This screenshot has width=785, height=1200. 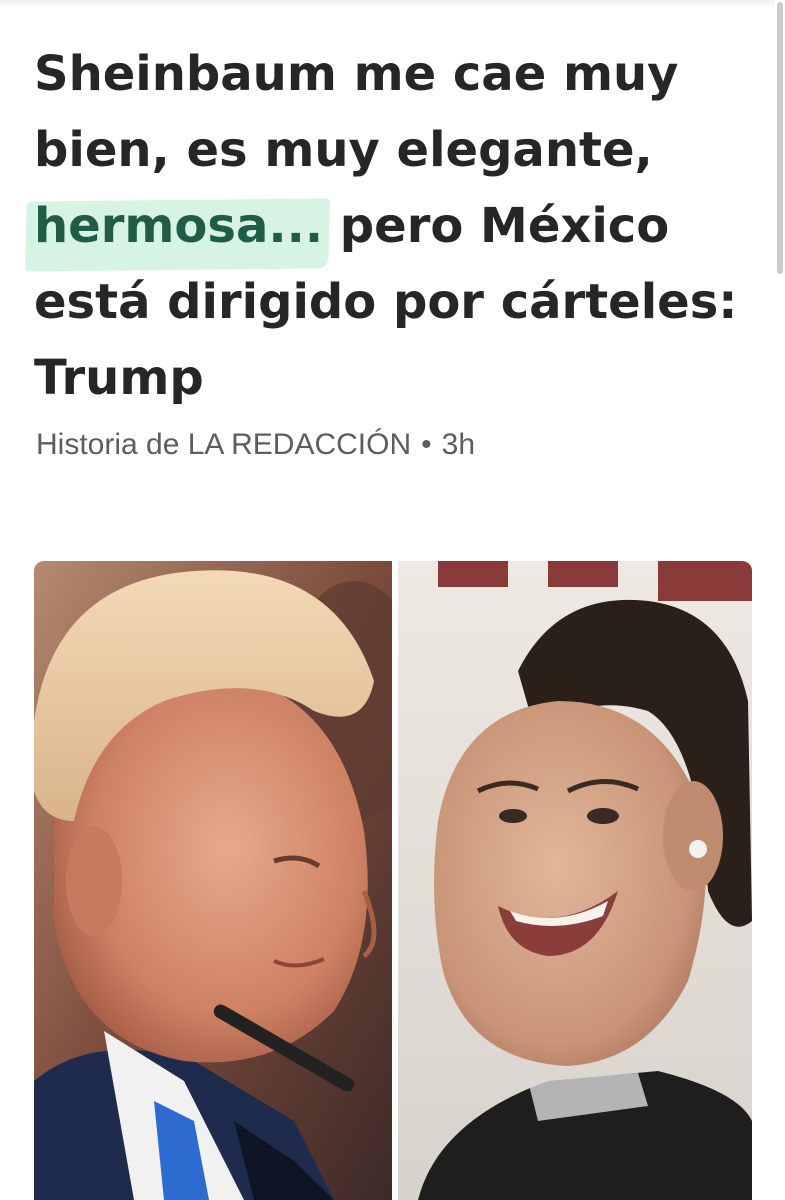 What do you see at coordinates (108, 444) in the screenshot?
I see `source-prefix: Historia de` at bounding box center [108, 444].